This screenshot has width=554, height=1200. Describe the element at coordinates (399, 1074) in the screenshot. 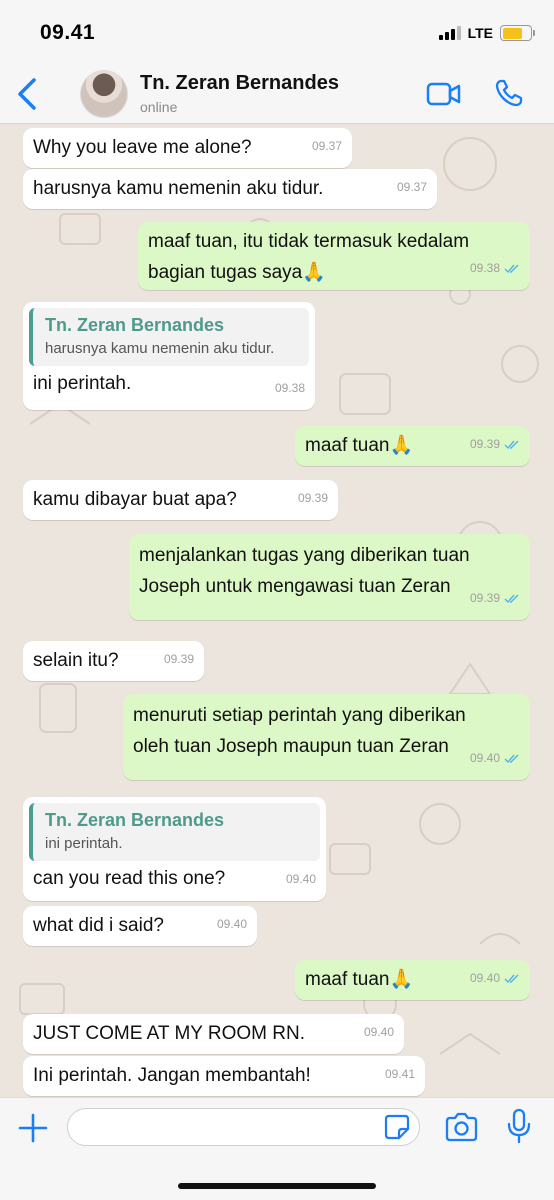

I see `message-time: 09.41` at that location.